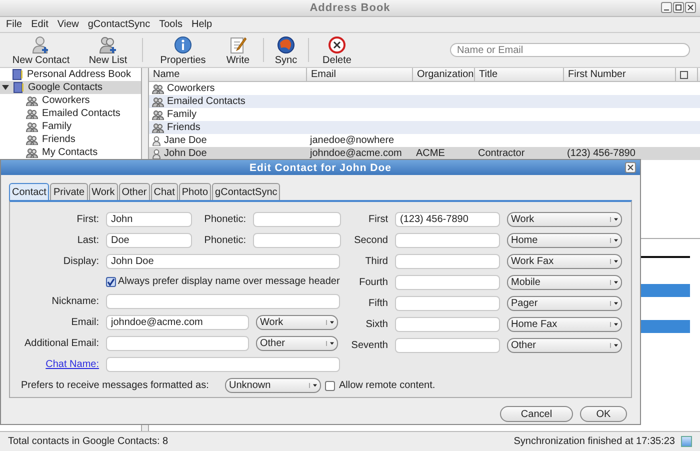  What do you see at coordinates (424, 101) in the screenshot?
I see `table-row: Emailed Contacts` at bounding box center [424, 101].